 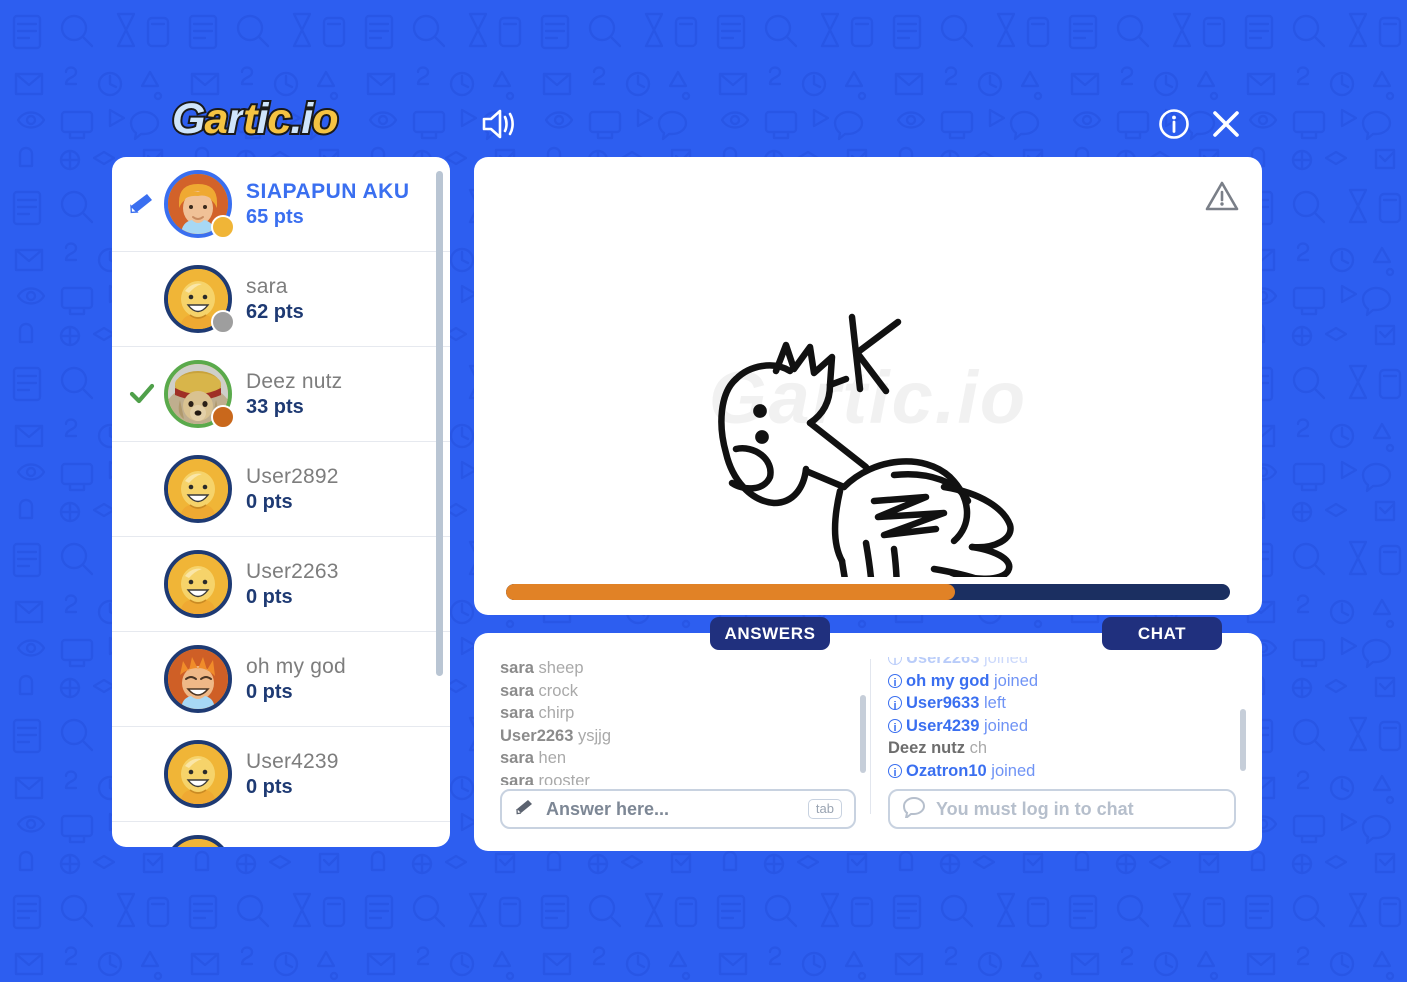 I want to click on player-info: User2892 0 pts, so click(x=292, y=489).